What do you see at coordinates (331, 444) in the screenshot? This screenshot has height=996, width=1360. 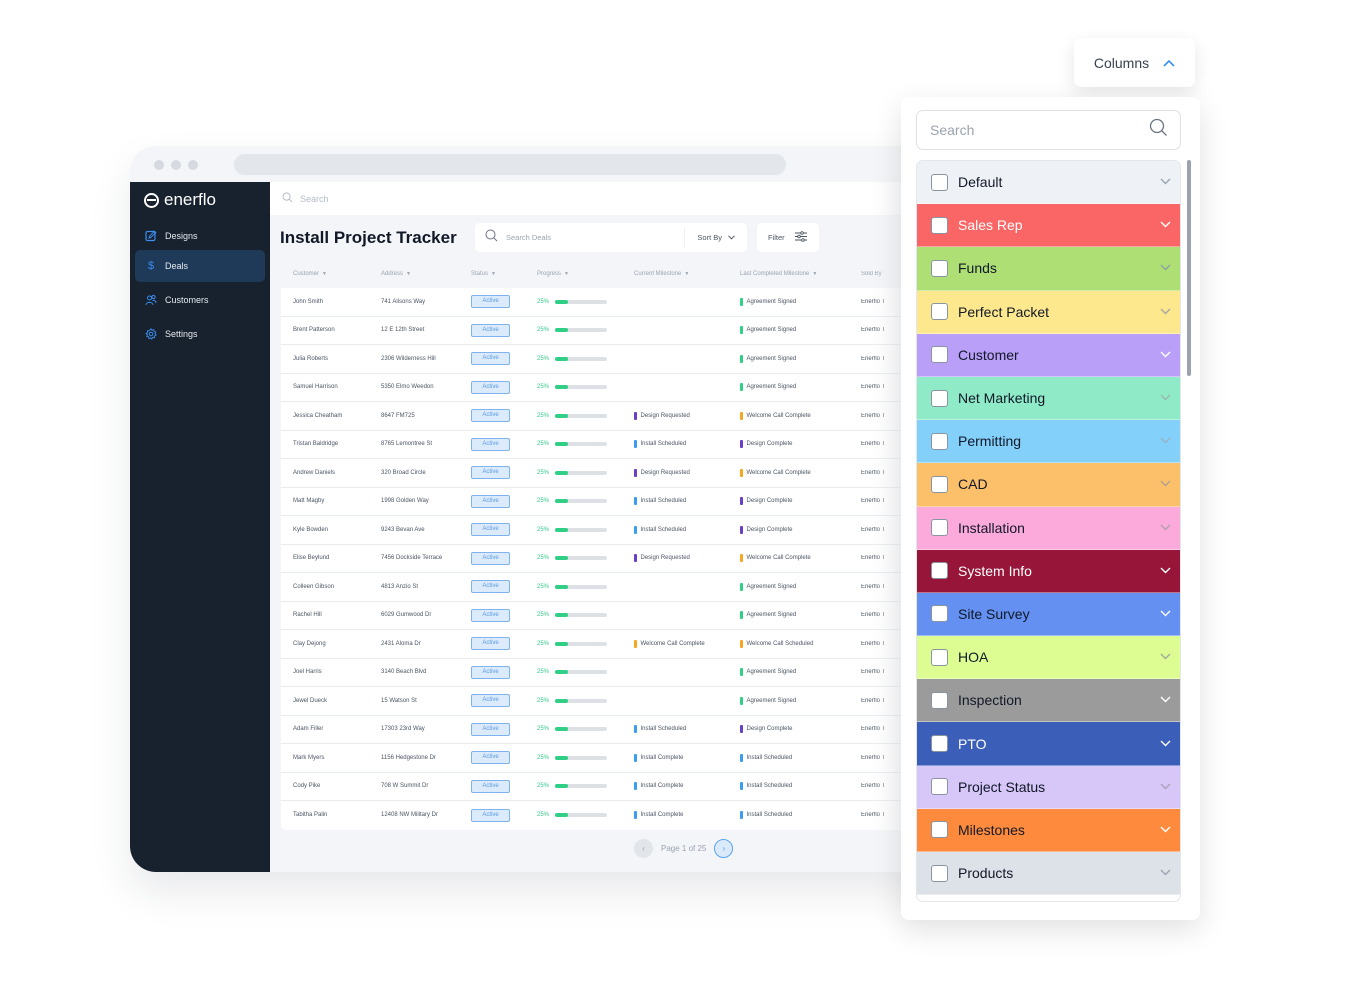 I see `customer-cell: Tristan Baldridge` at bounding box center [331, 444].